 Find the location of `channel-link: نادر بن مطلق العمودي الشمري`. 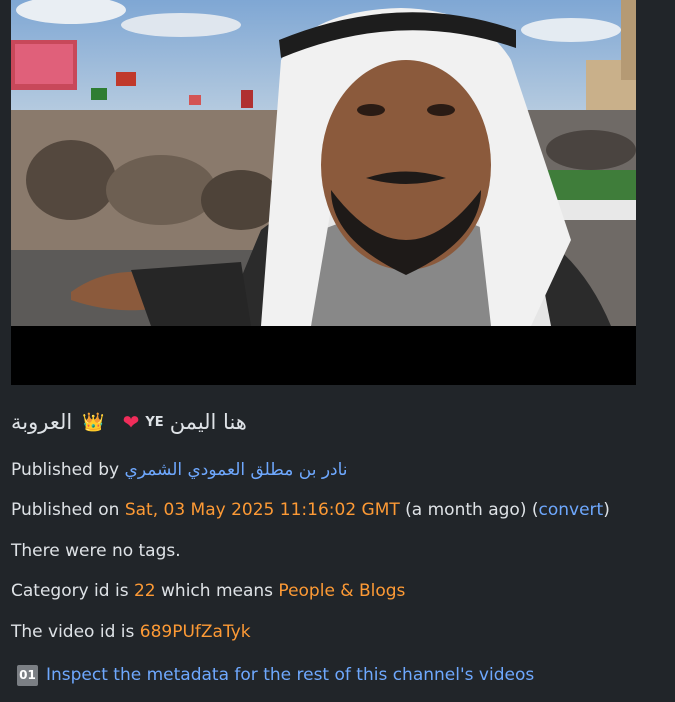

channel-link: نادر بن مطلق العمودي الشمري is located at coordinates (236, 470).